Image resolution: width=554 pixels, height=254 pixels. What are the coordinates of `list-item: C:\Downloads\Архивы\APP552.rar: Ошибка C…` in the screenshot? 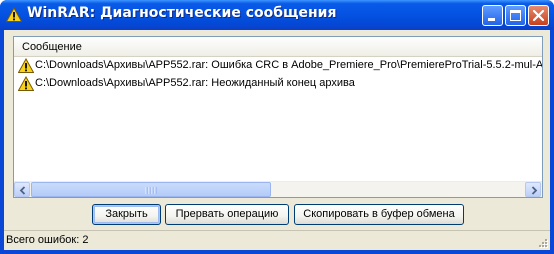 It's located at (279, 66).